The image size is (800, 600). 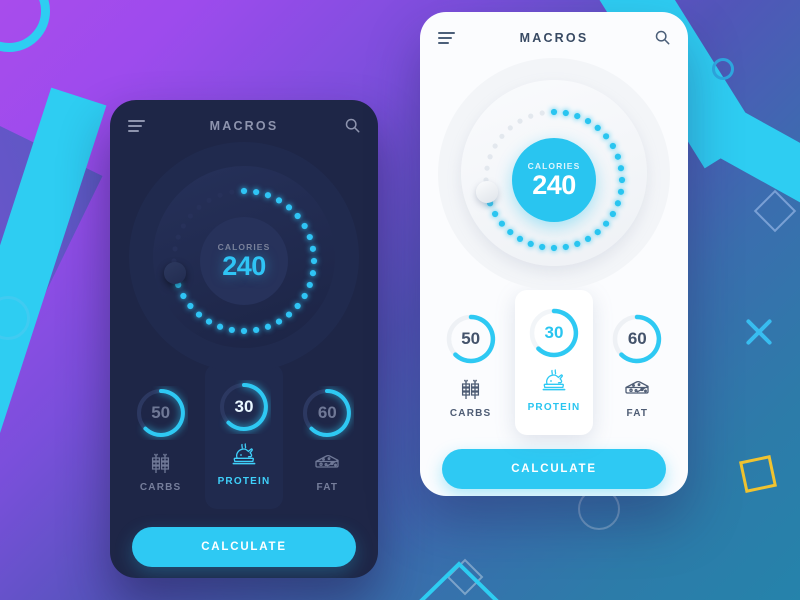 I want to click on cyan-diagonal-band-bottom-left, so click(x=53, y=267).